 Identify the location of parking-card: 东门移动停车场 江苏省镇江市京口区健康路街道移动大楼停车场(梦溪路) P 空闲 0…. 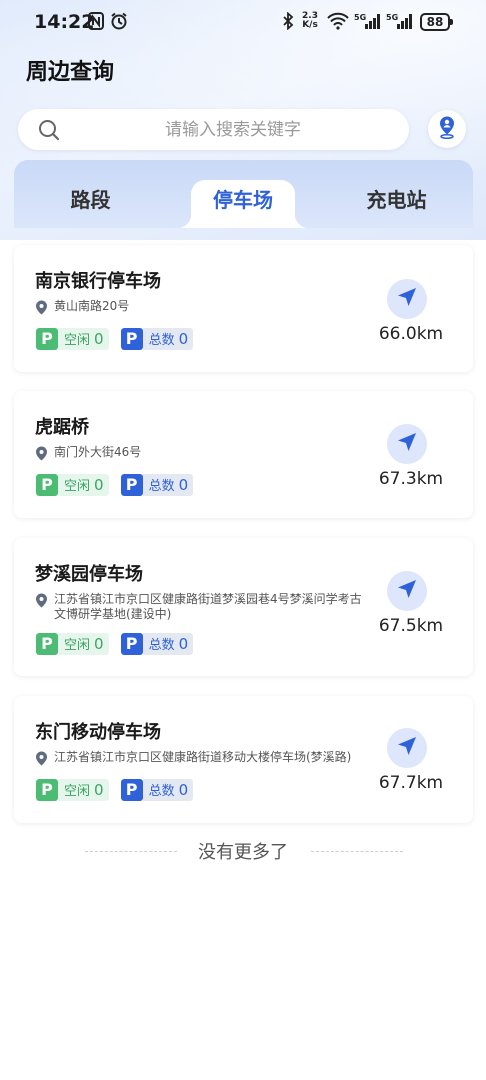
(243, 759).